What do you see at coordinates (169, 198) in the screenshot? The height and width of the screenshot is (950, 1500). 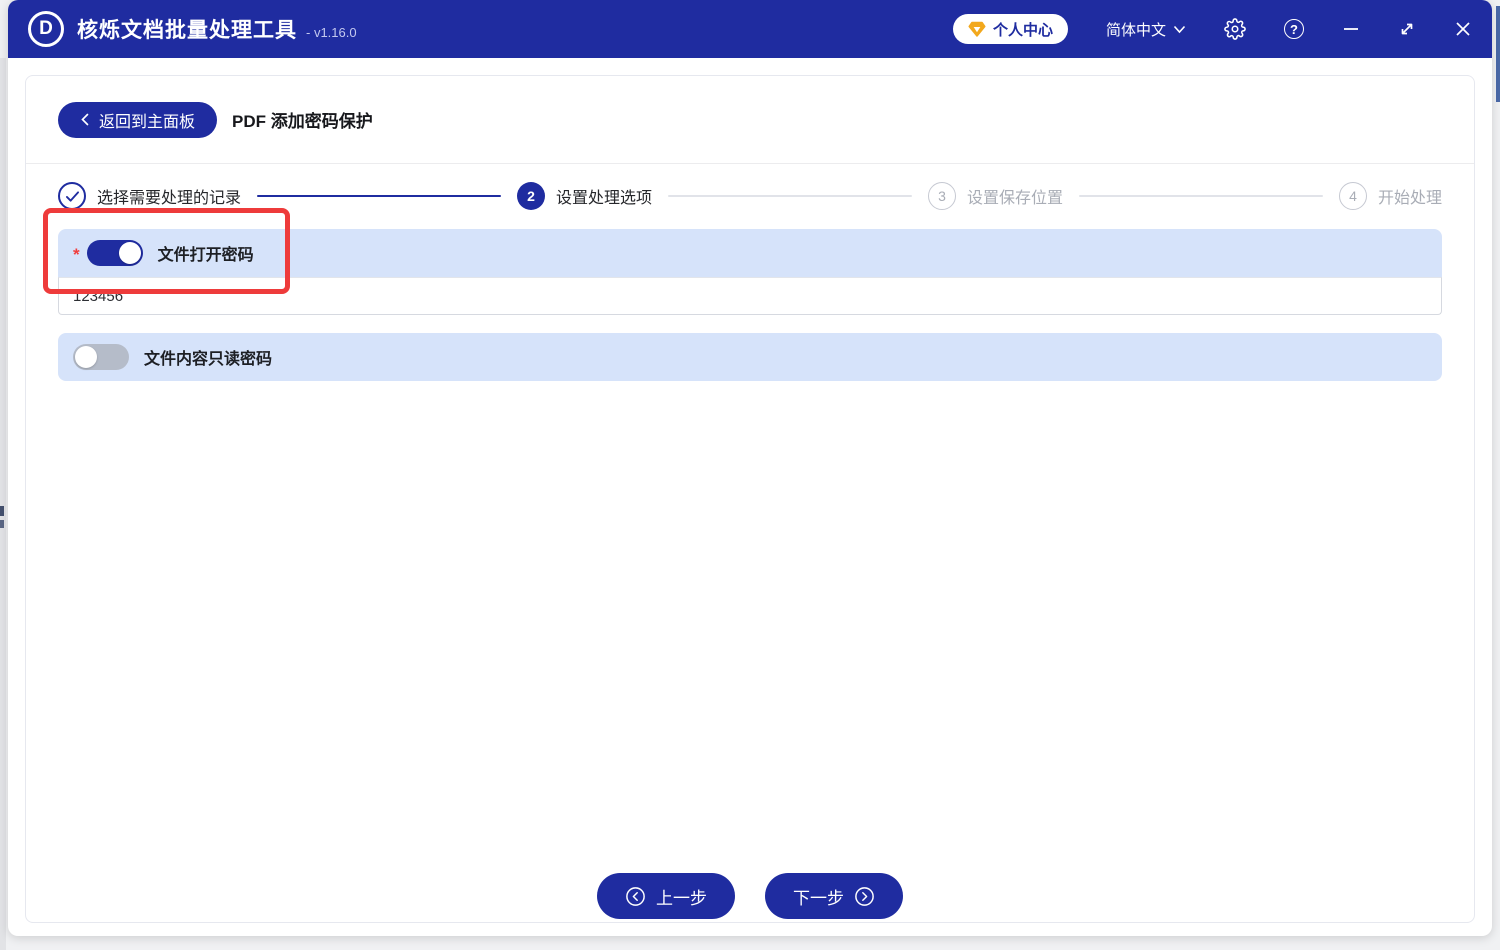 I see `step-1-label: 选择需要处理的记录` at bounding box center [169, 198].